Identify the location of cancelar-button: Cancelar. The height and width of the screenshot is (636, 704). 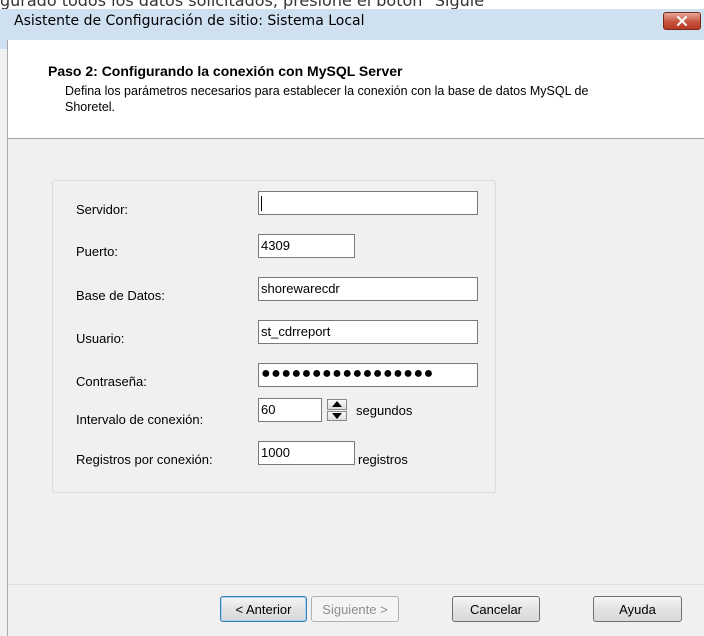
(496, 609).